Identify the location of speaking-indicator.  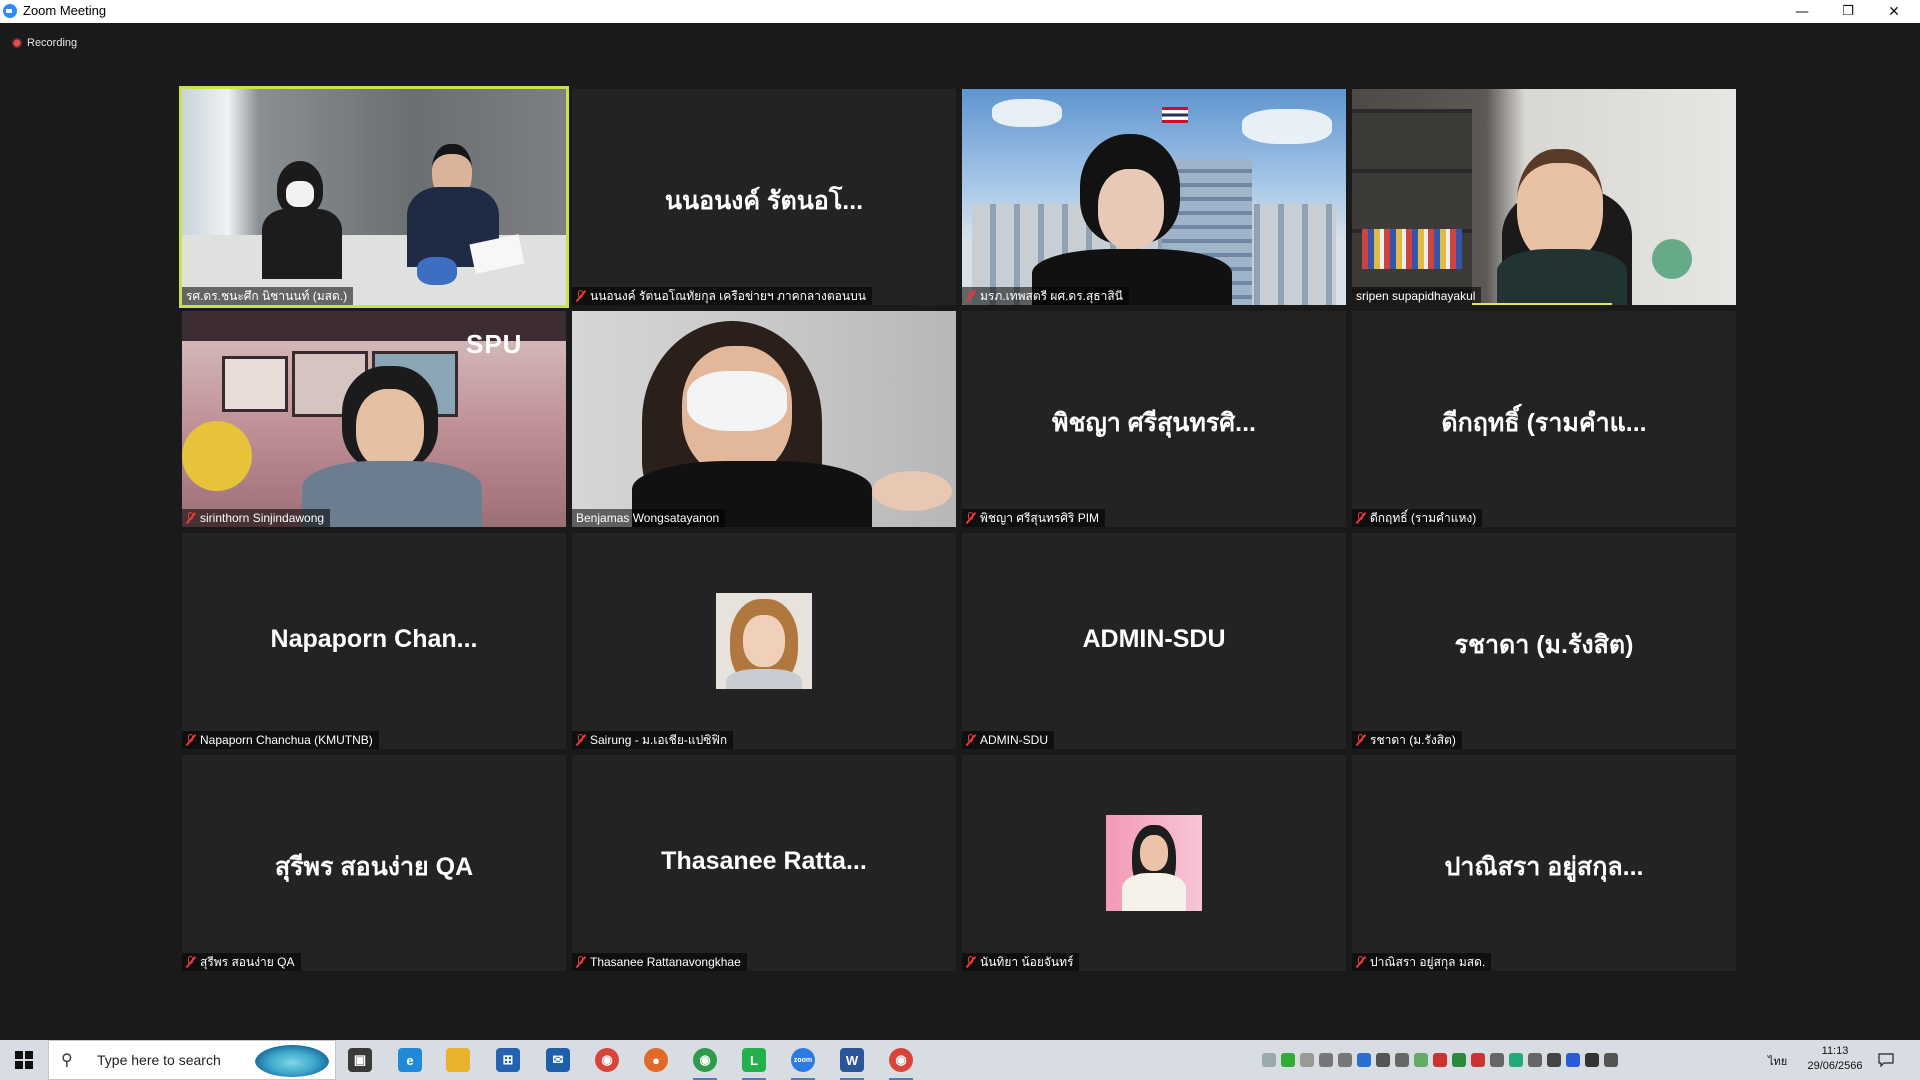
(1542, 304).